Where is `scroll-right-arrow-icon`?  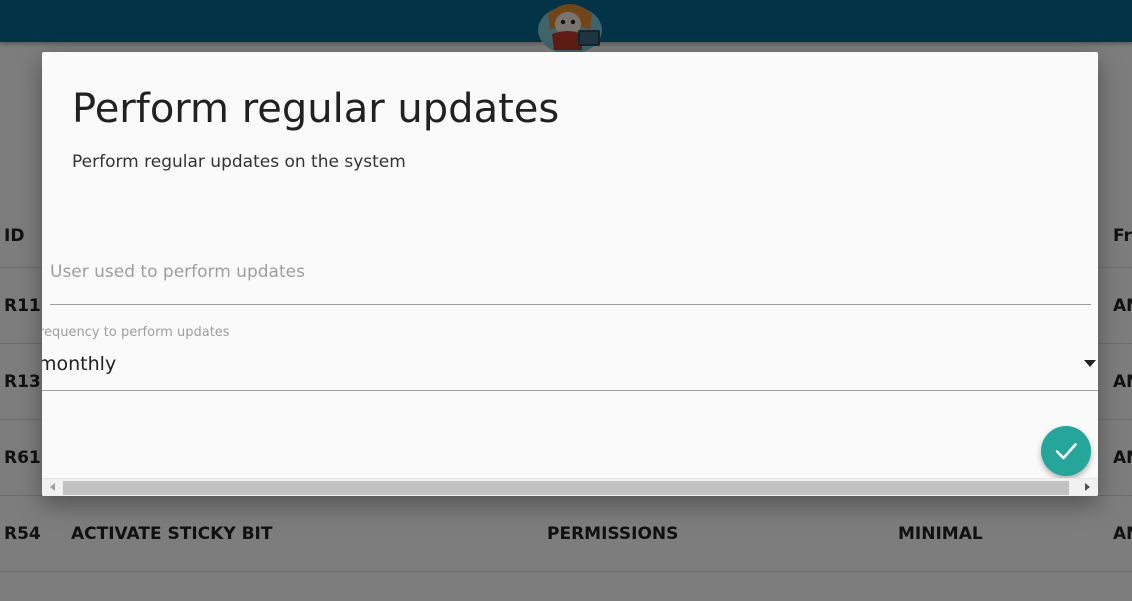
scroll-right-arrow-icon is located at coordinates (1087, 487).